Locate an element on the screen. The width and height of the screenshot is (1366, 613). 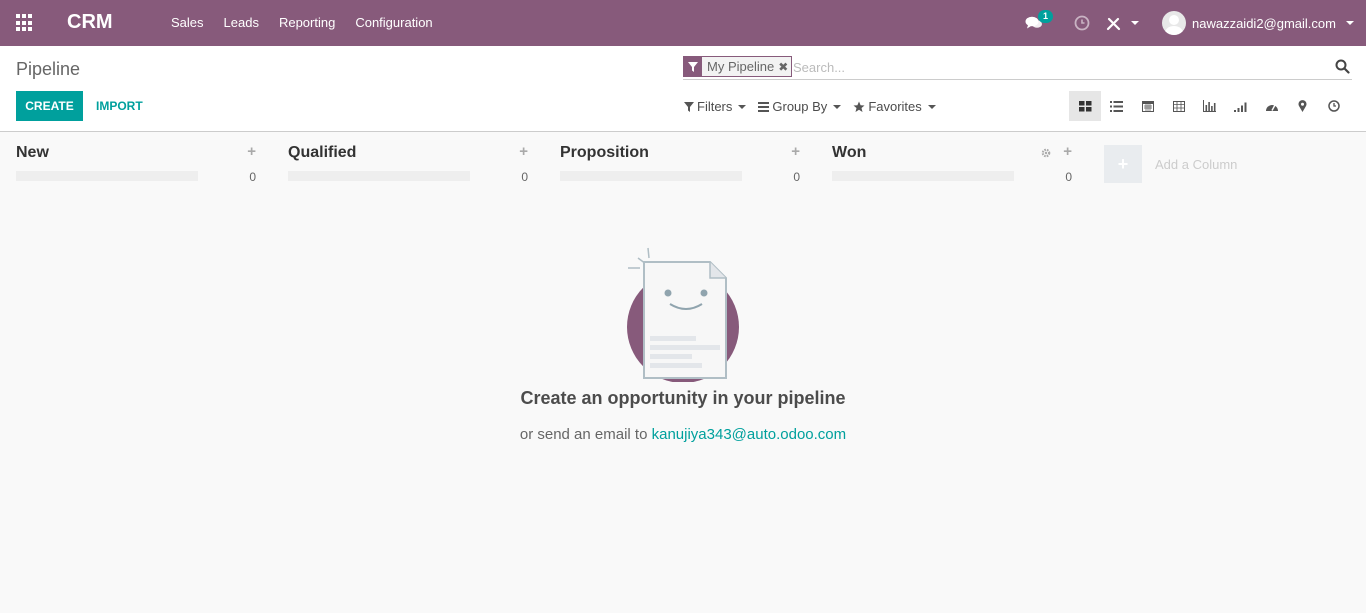
search-facet: My Pipeline ✖ is located at coordinates (738, 66).